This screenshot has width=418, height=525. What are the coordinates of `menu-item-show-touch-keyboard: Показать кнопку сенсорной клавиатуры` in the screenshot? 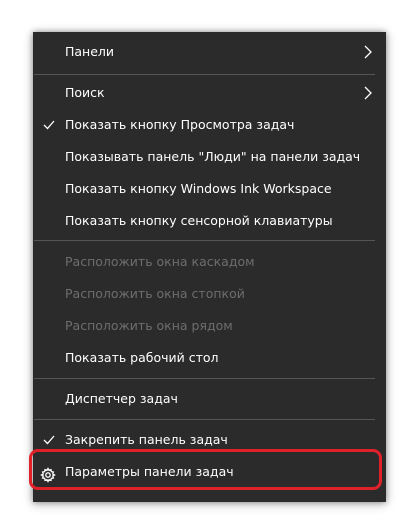 It's located at (209, 221).